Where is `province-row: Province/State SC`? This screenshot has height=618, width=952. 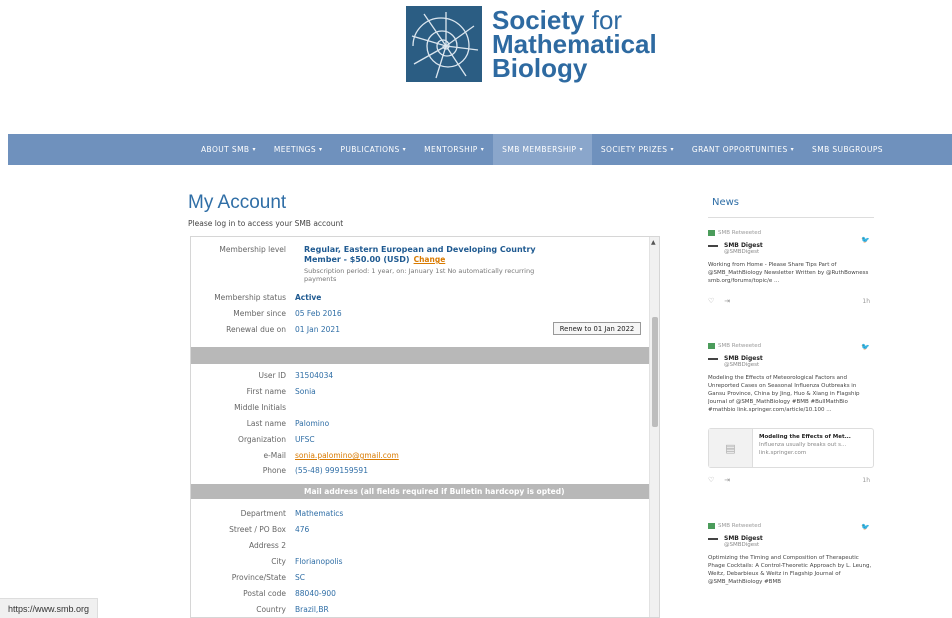
province-row: Province/State SC is located at coordinates (248, 578).